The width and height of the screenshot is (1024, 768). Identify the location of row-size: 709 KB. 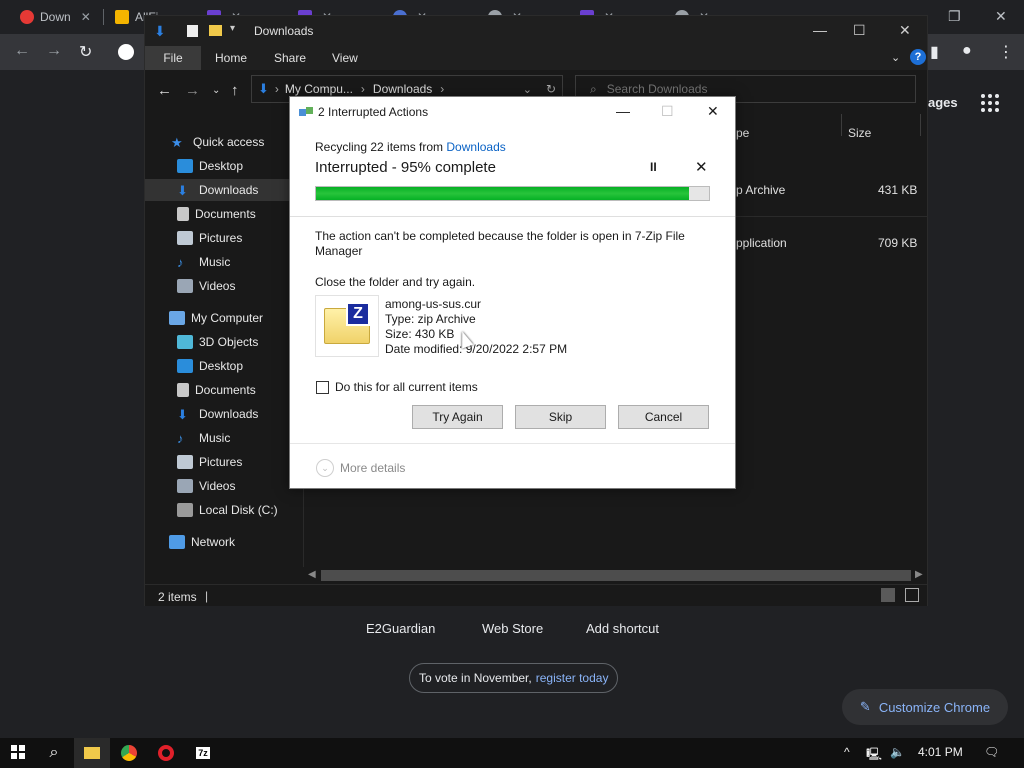
(897, 243).